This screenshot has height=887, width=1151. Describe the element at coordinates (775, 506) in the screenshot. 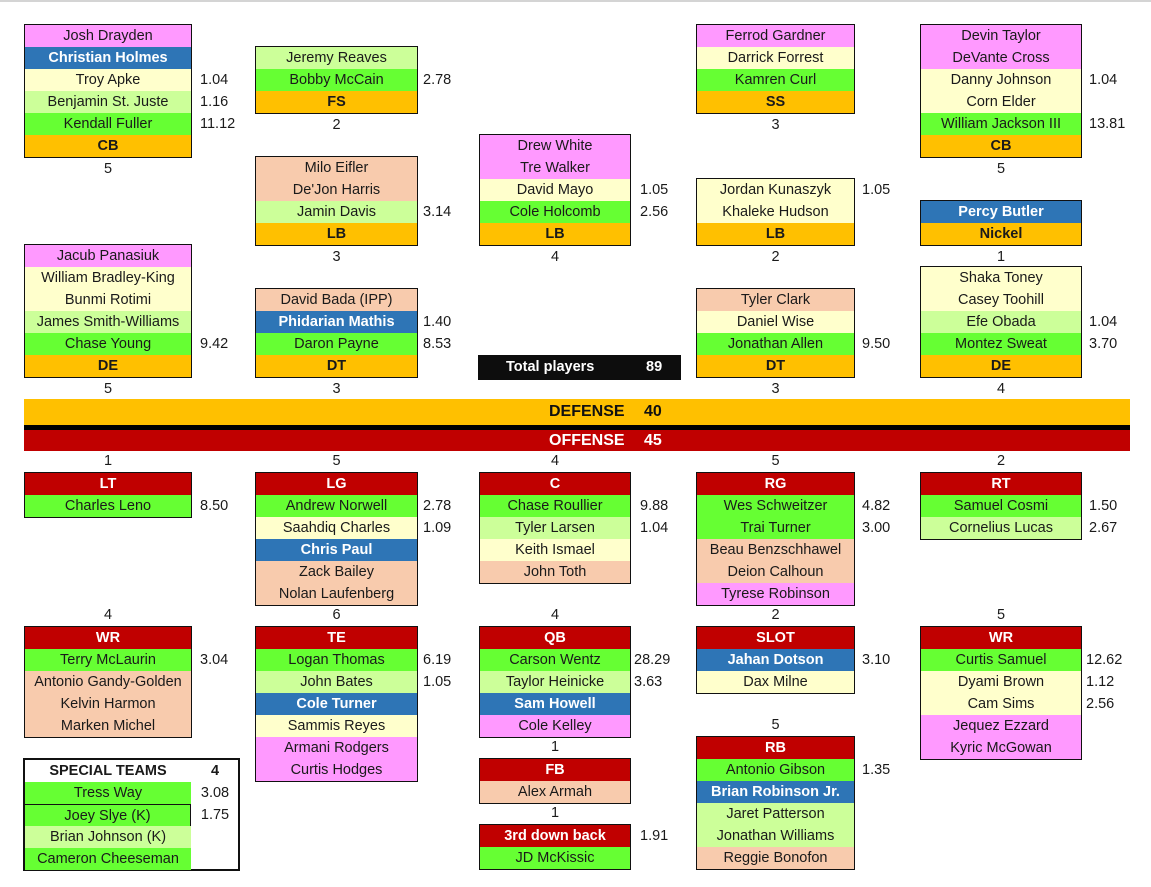

I see `player-cell: Wes Schweitzer` at that location.